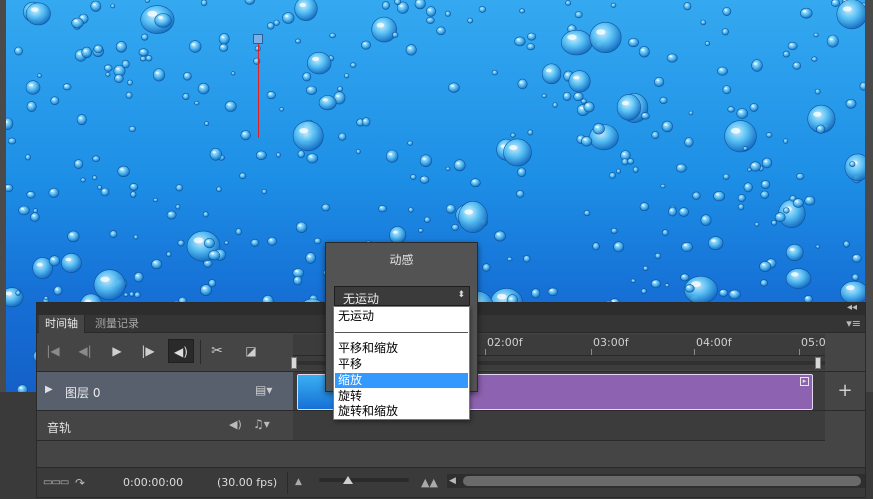 The image size is (873, 499). What do you see at coordinates (49, 389) in the screenshot?
I see `expand-arrow-icon: ▶` at bounding box center [49, 389].